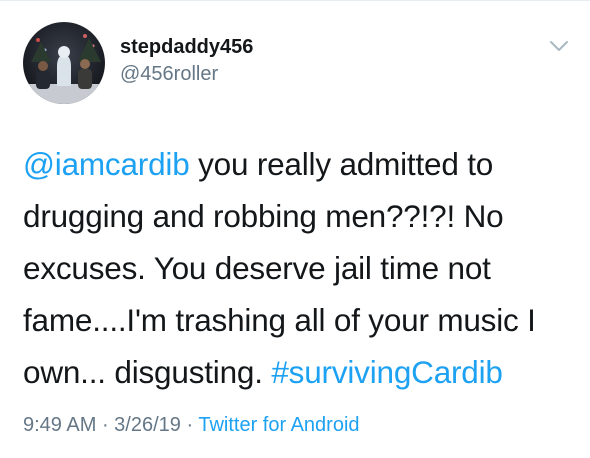 This screenshot has width=590, height=458. Describe the element at coordinates (387, 372) in the screenshot. I see `hashtag-link: #survivingCardib` at that location.